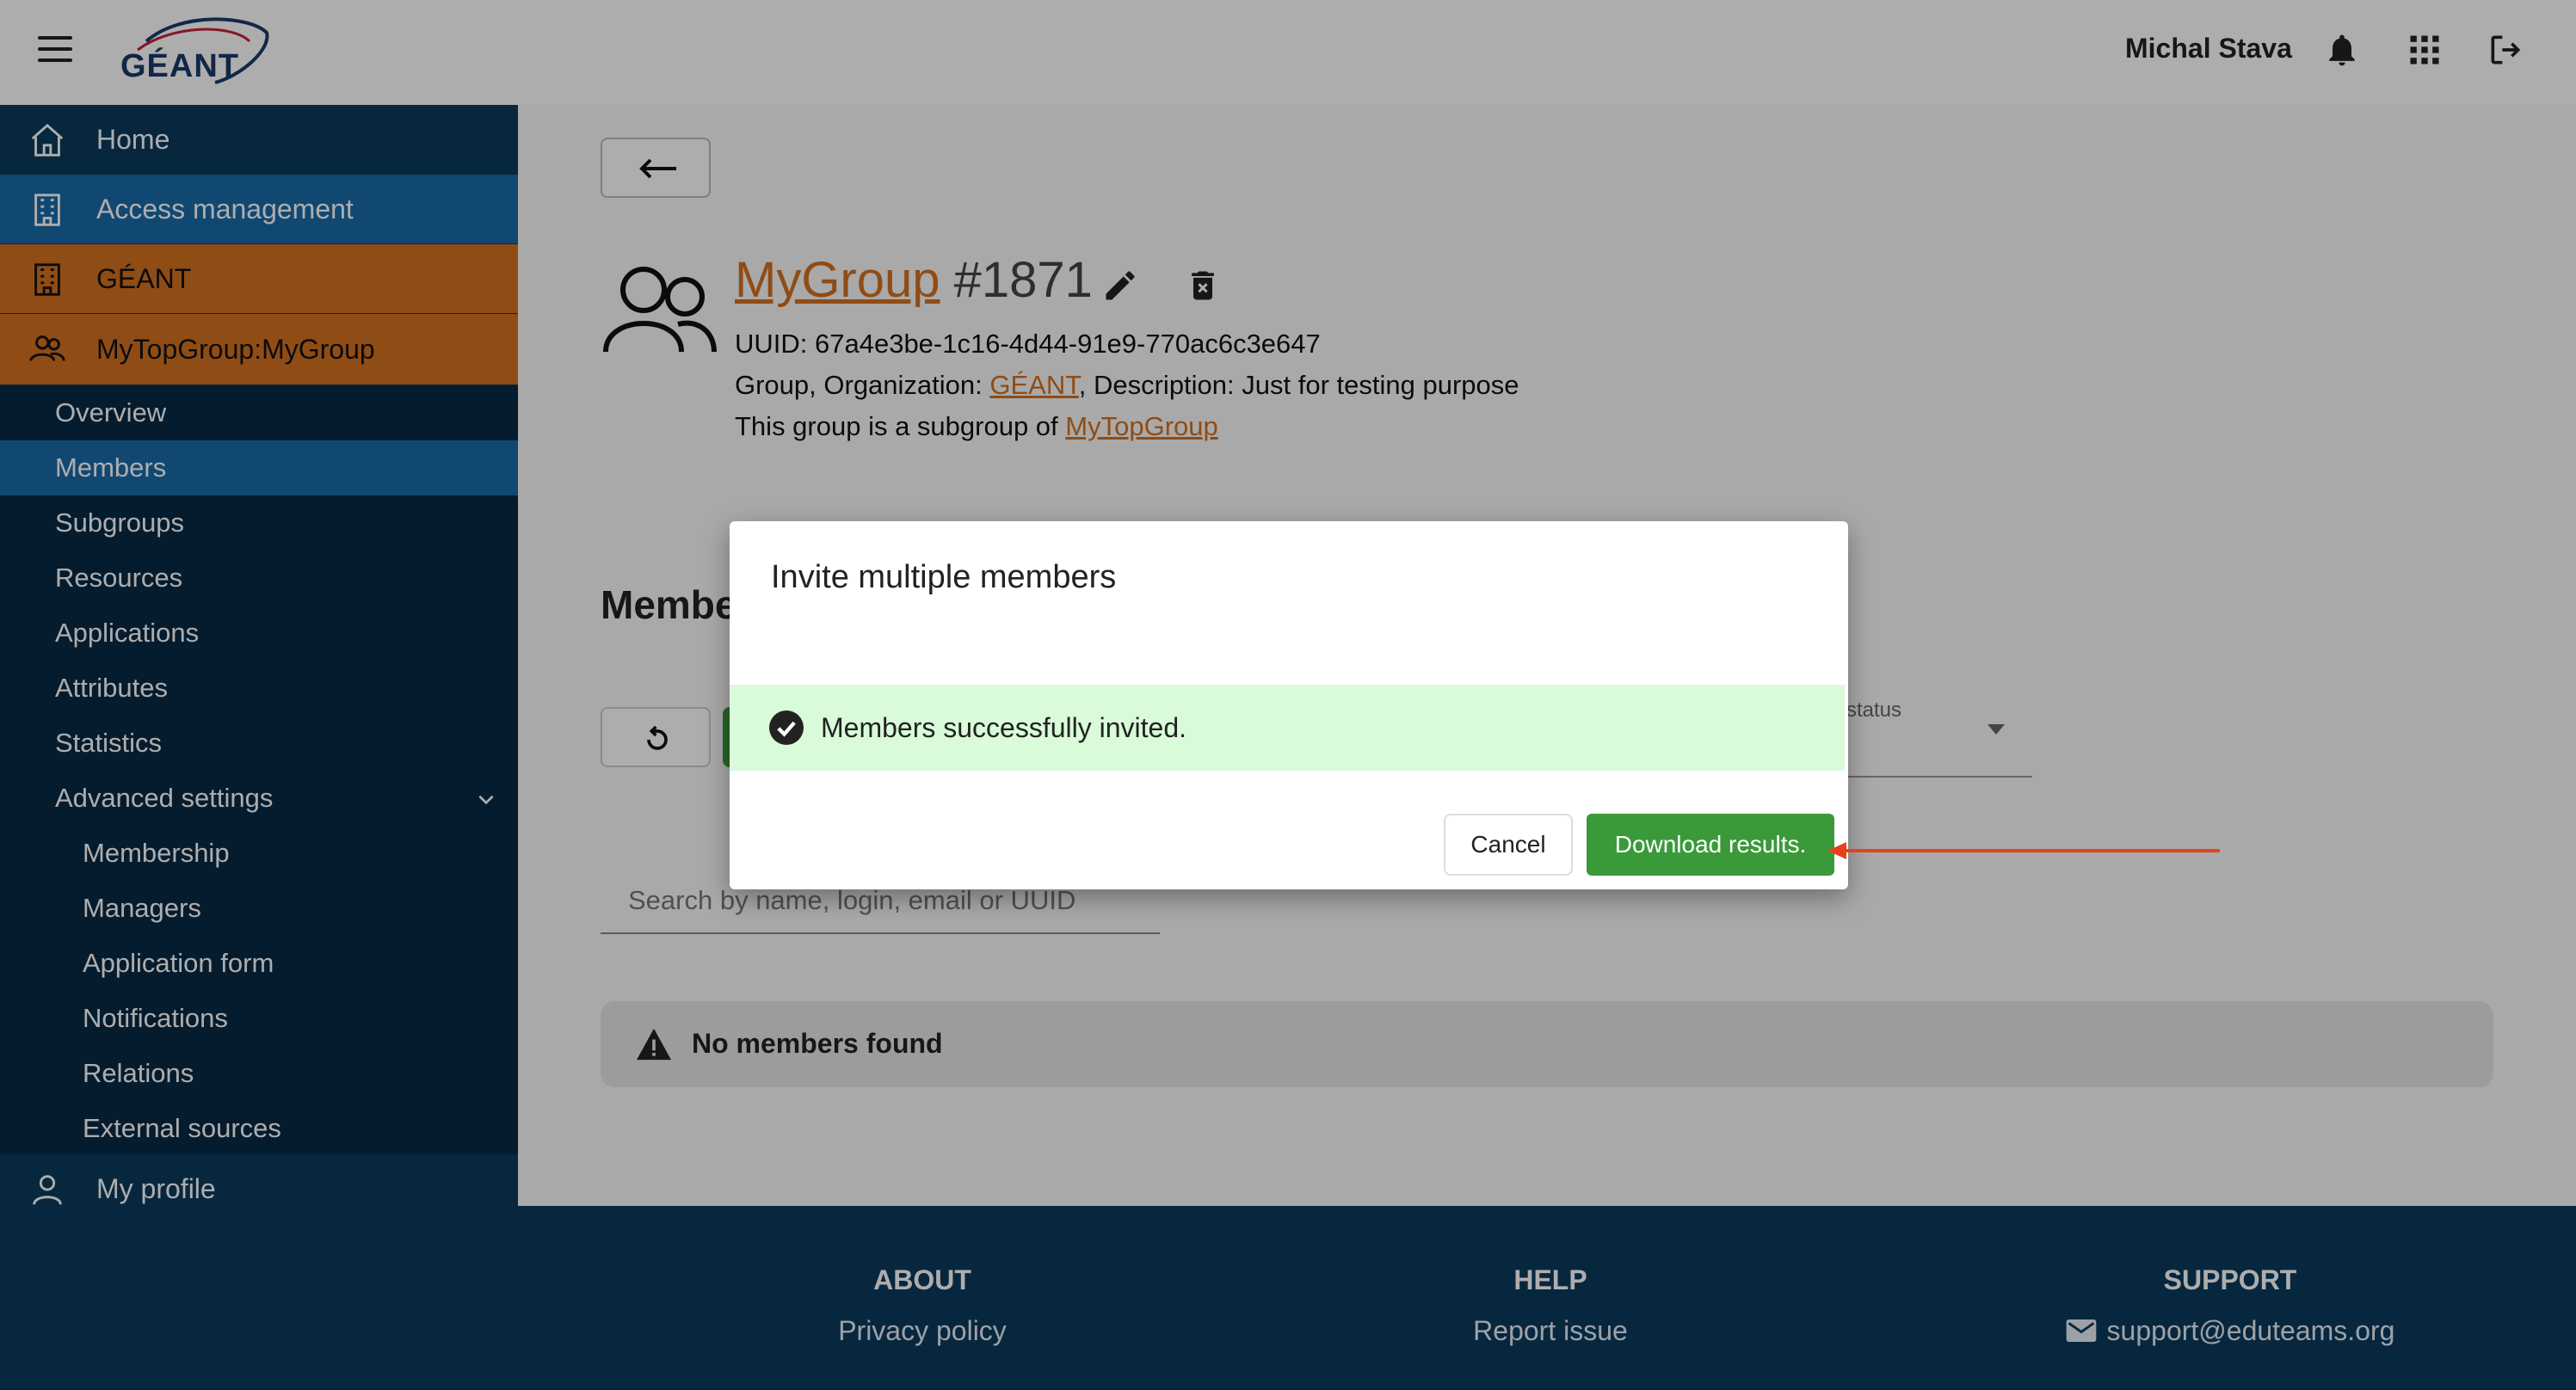  Describe the element at coordinates (2023, 850) in the screenshot. I see `annotation-arrow-icon` at that location.